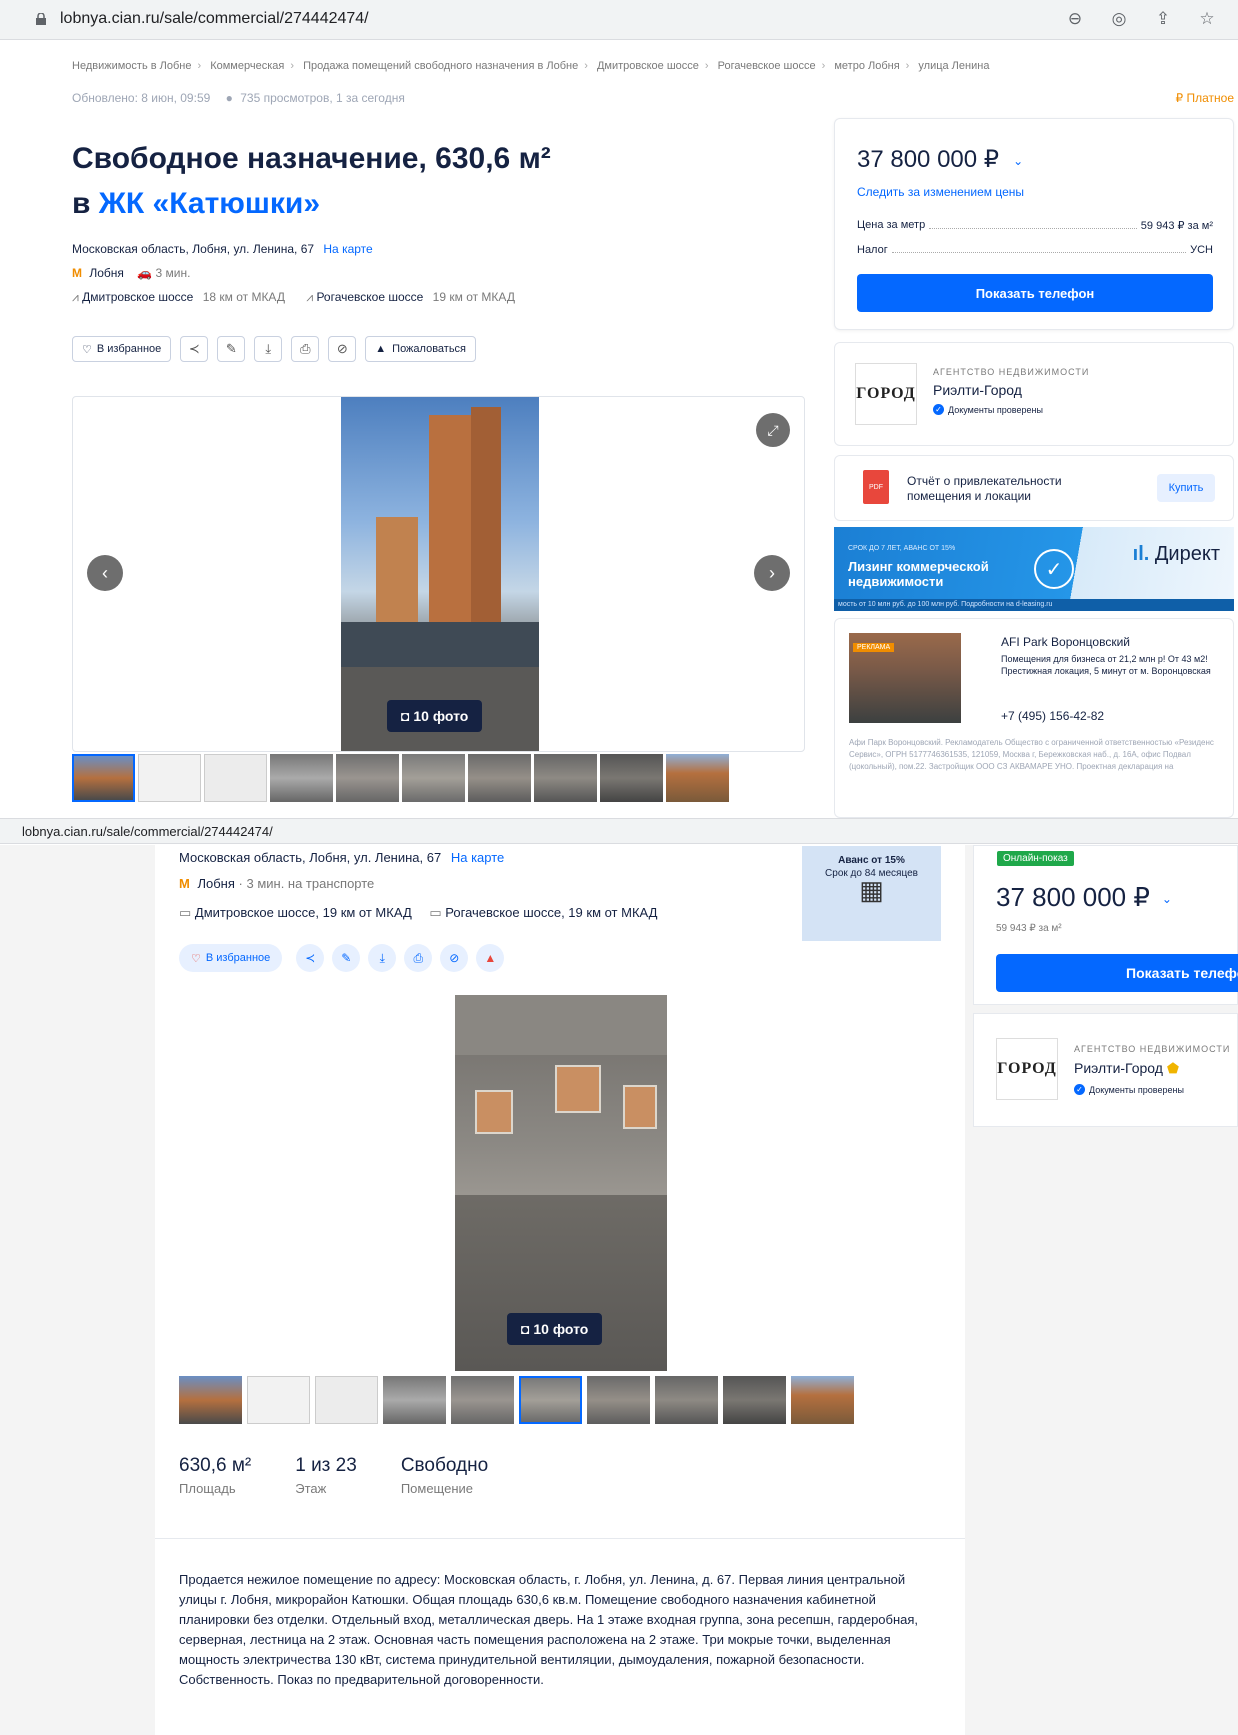  Describe the element at coordinates (369, 297) in the screenshot. I see `road2-name: Рогачевское шоссе` at that location.